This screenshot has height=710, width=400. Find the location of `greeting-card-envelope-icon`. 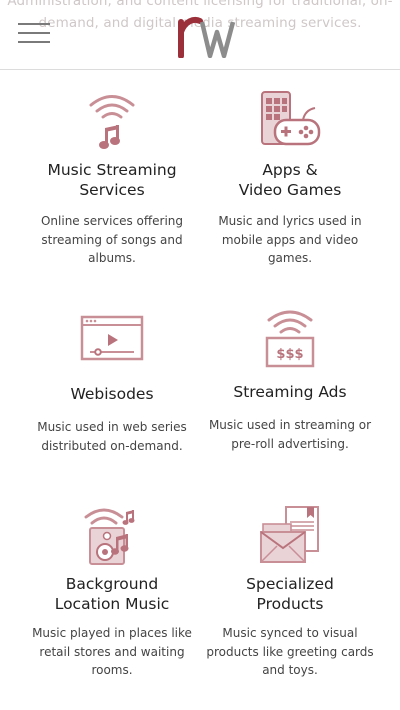

greeting-card-envelope-icon is located at coordinates (289, 534).